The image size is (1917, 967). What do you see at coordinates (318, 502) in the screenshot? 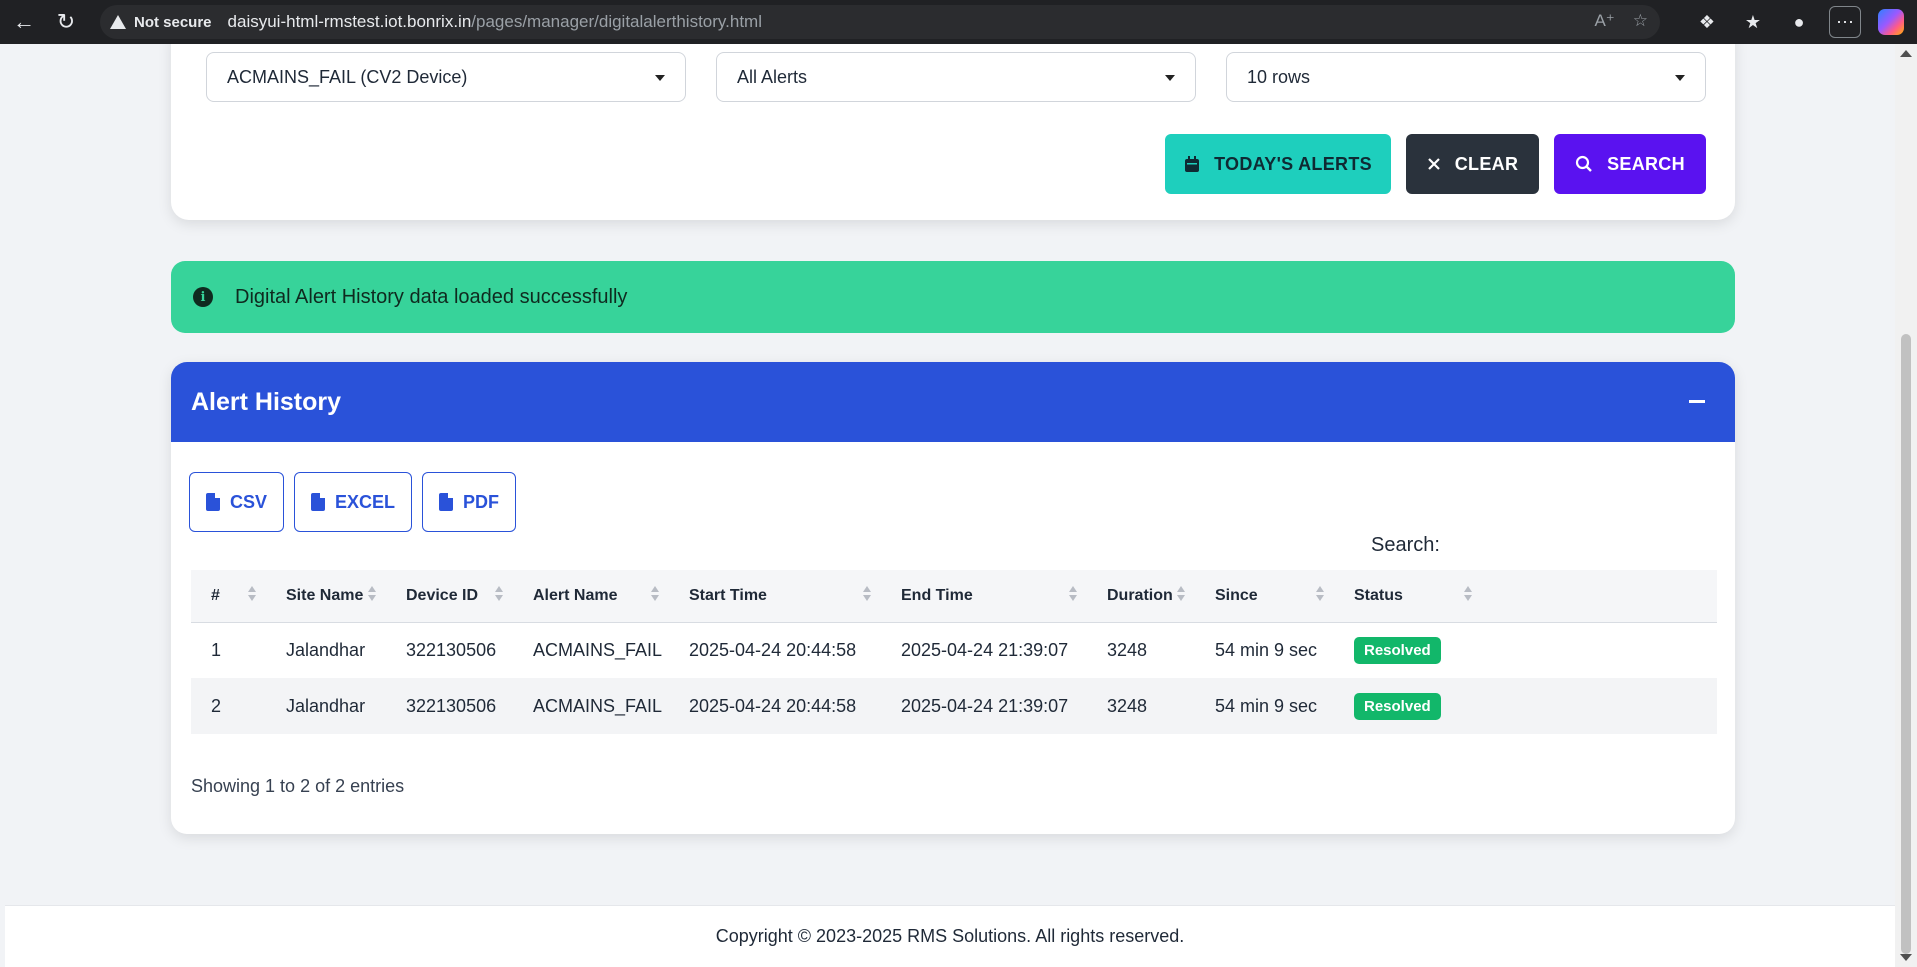
I see `excel-file-icon` at bounding box center [318, 502].